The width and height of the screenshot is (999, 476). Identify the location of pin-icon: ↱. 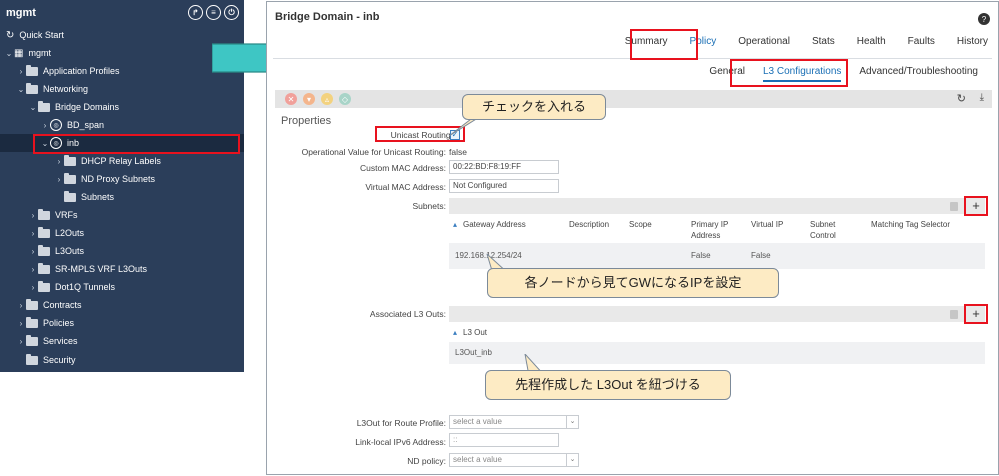
(195, 12).